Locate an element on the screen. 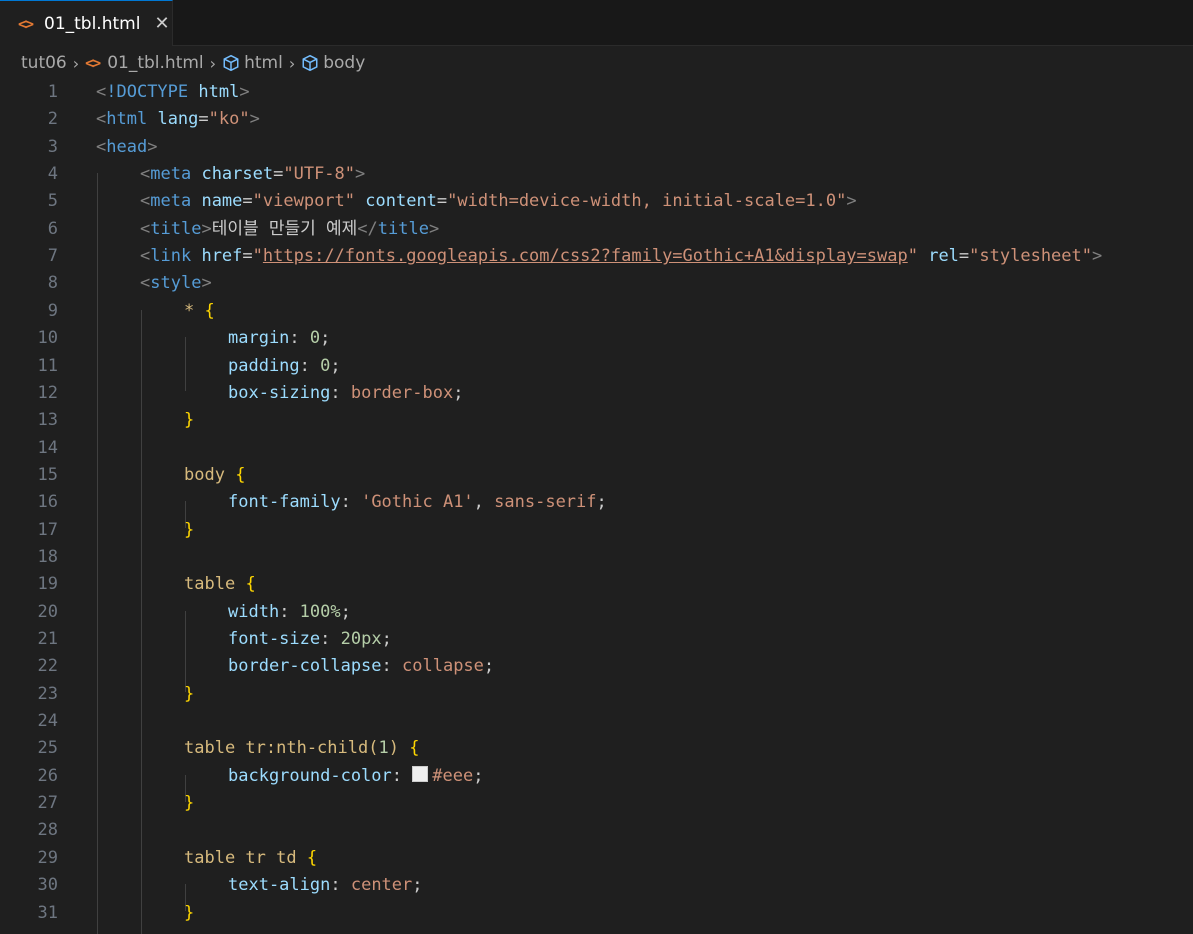 The image size is (1193, 934). code-token: background-color is located at coordinates (310, 775).